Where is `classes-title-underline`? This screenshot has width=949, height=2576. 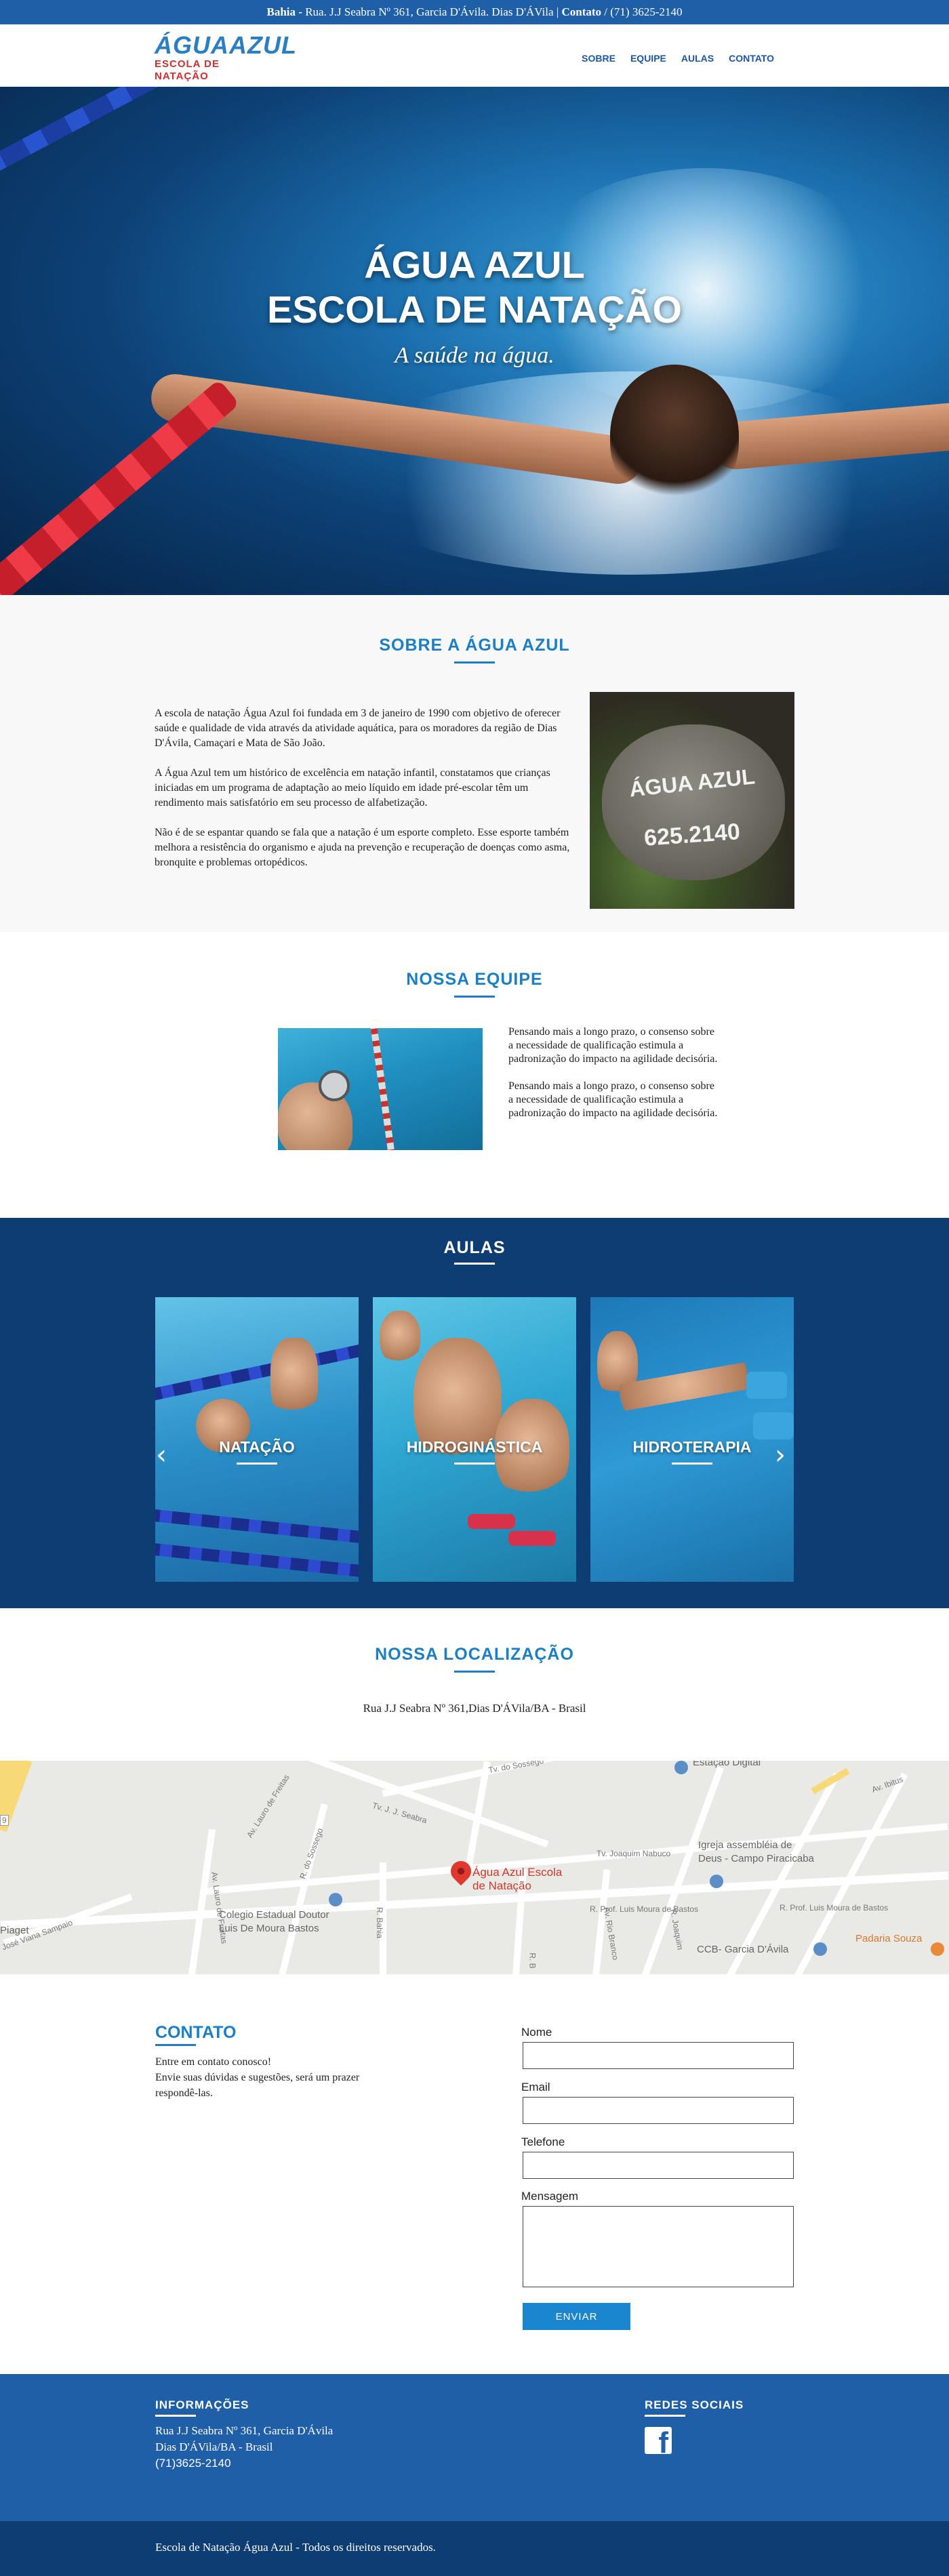
classes-title-underline is located at coordinates (474, 1264).